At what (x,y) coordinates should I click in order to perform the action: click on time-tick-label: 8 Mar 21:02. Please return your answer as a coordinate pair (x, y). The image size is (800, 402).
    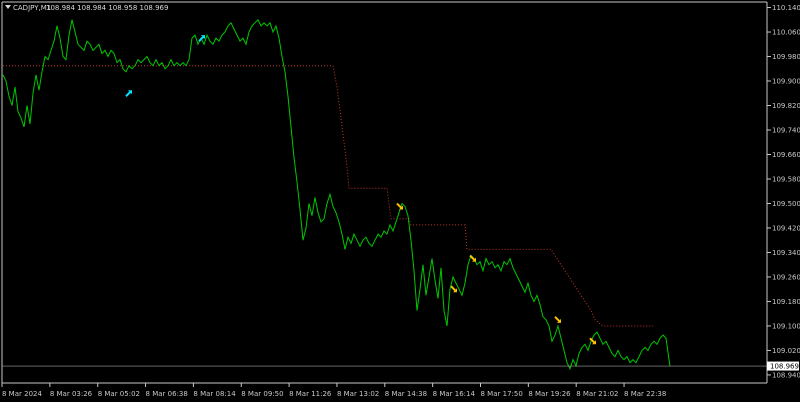
    Looking at the image, I should click on (597, 394).